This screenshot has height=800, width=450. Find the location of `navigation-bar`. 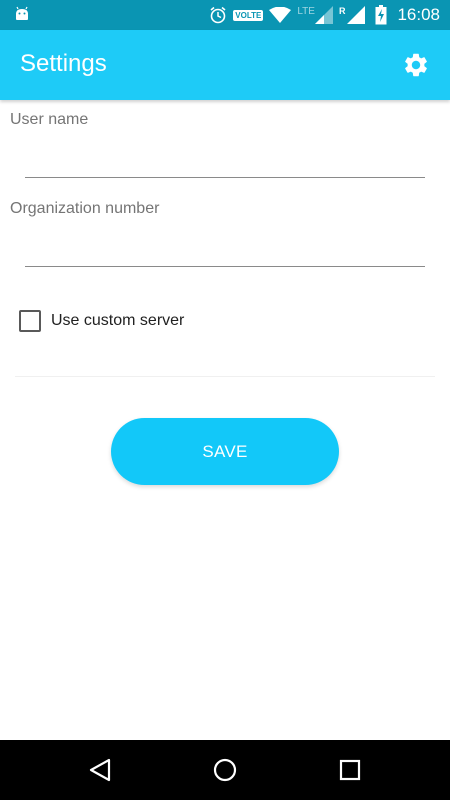

navigation-bar is located at coordinates (225, 770).